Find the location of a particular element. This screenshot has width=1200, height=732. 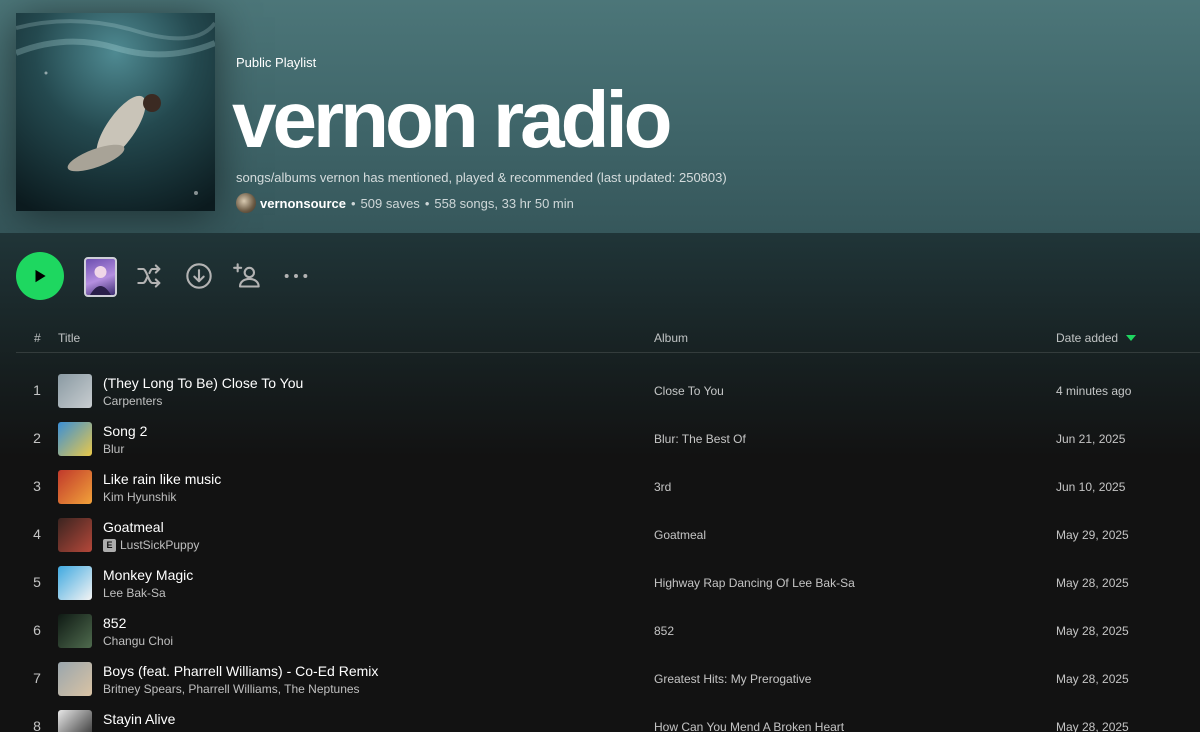

track-artist: Blur is located at coordinates (113, 449).